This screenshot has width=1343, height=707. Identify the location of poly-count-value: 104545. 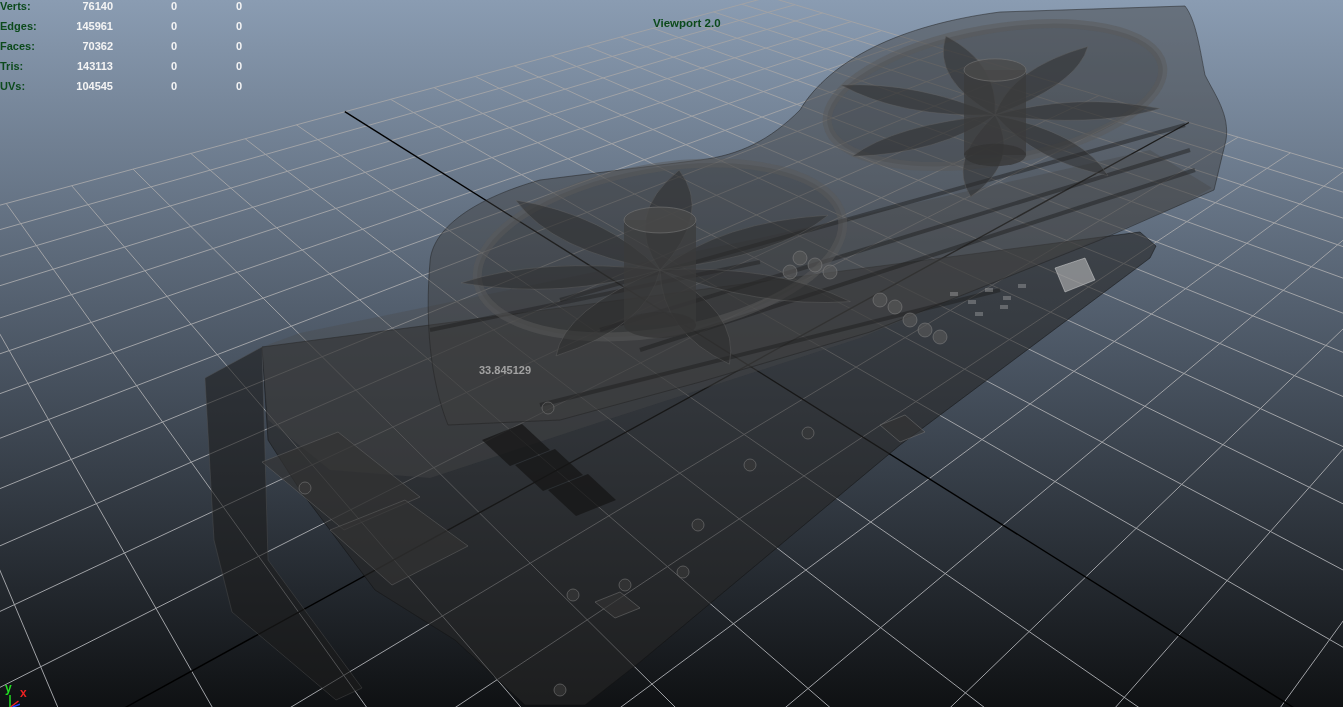
(94, 86).